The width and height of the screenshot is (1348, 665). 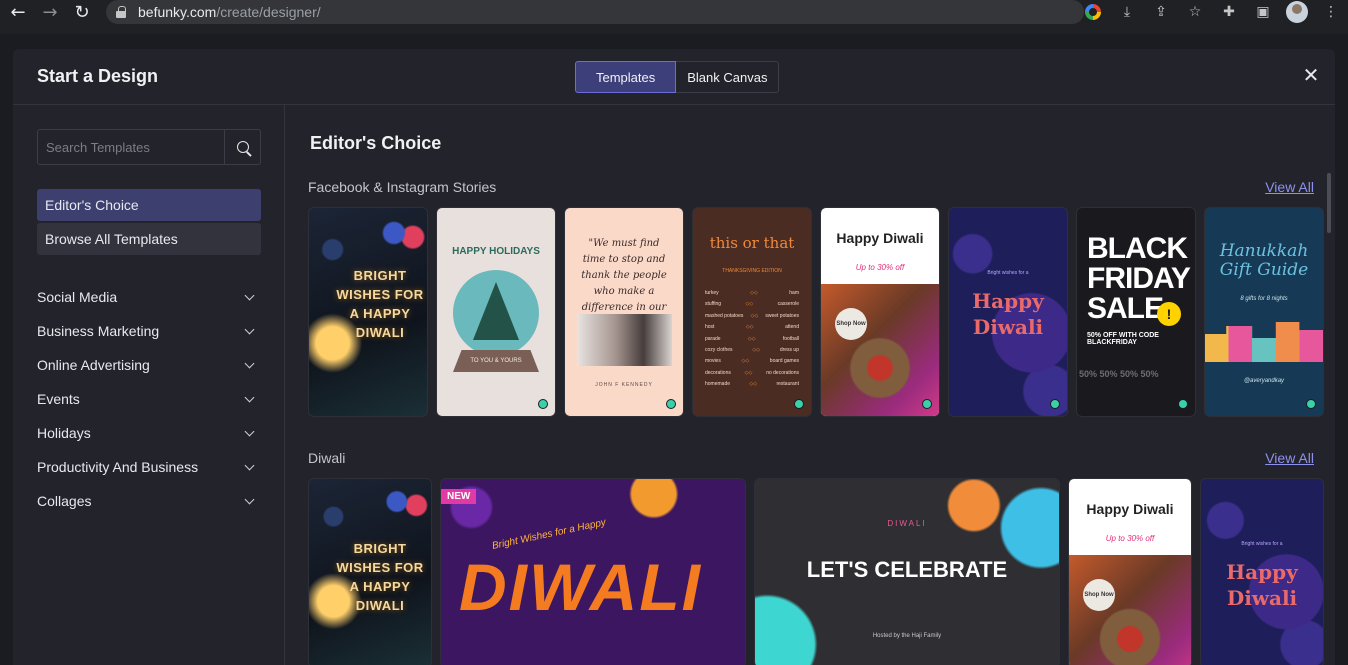 I want to click on category-productivity-business: Productivity And Business, so click(x=149, y=467).